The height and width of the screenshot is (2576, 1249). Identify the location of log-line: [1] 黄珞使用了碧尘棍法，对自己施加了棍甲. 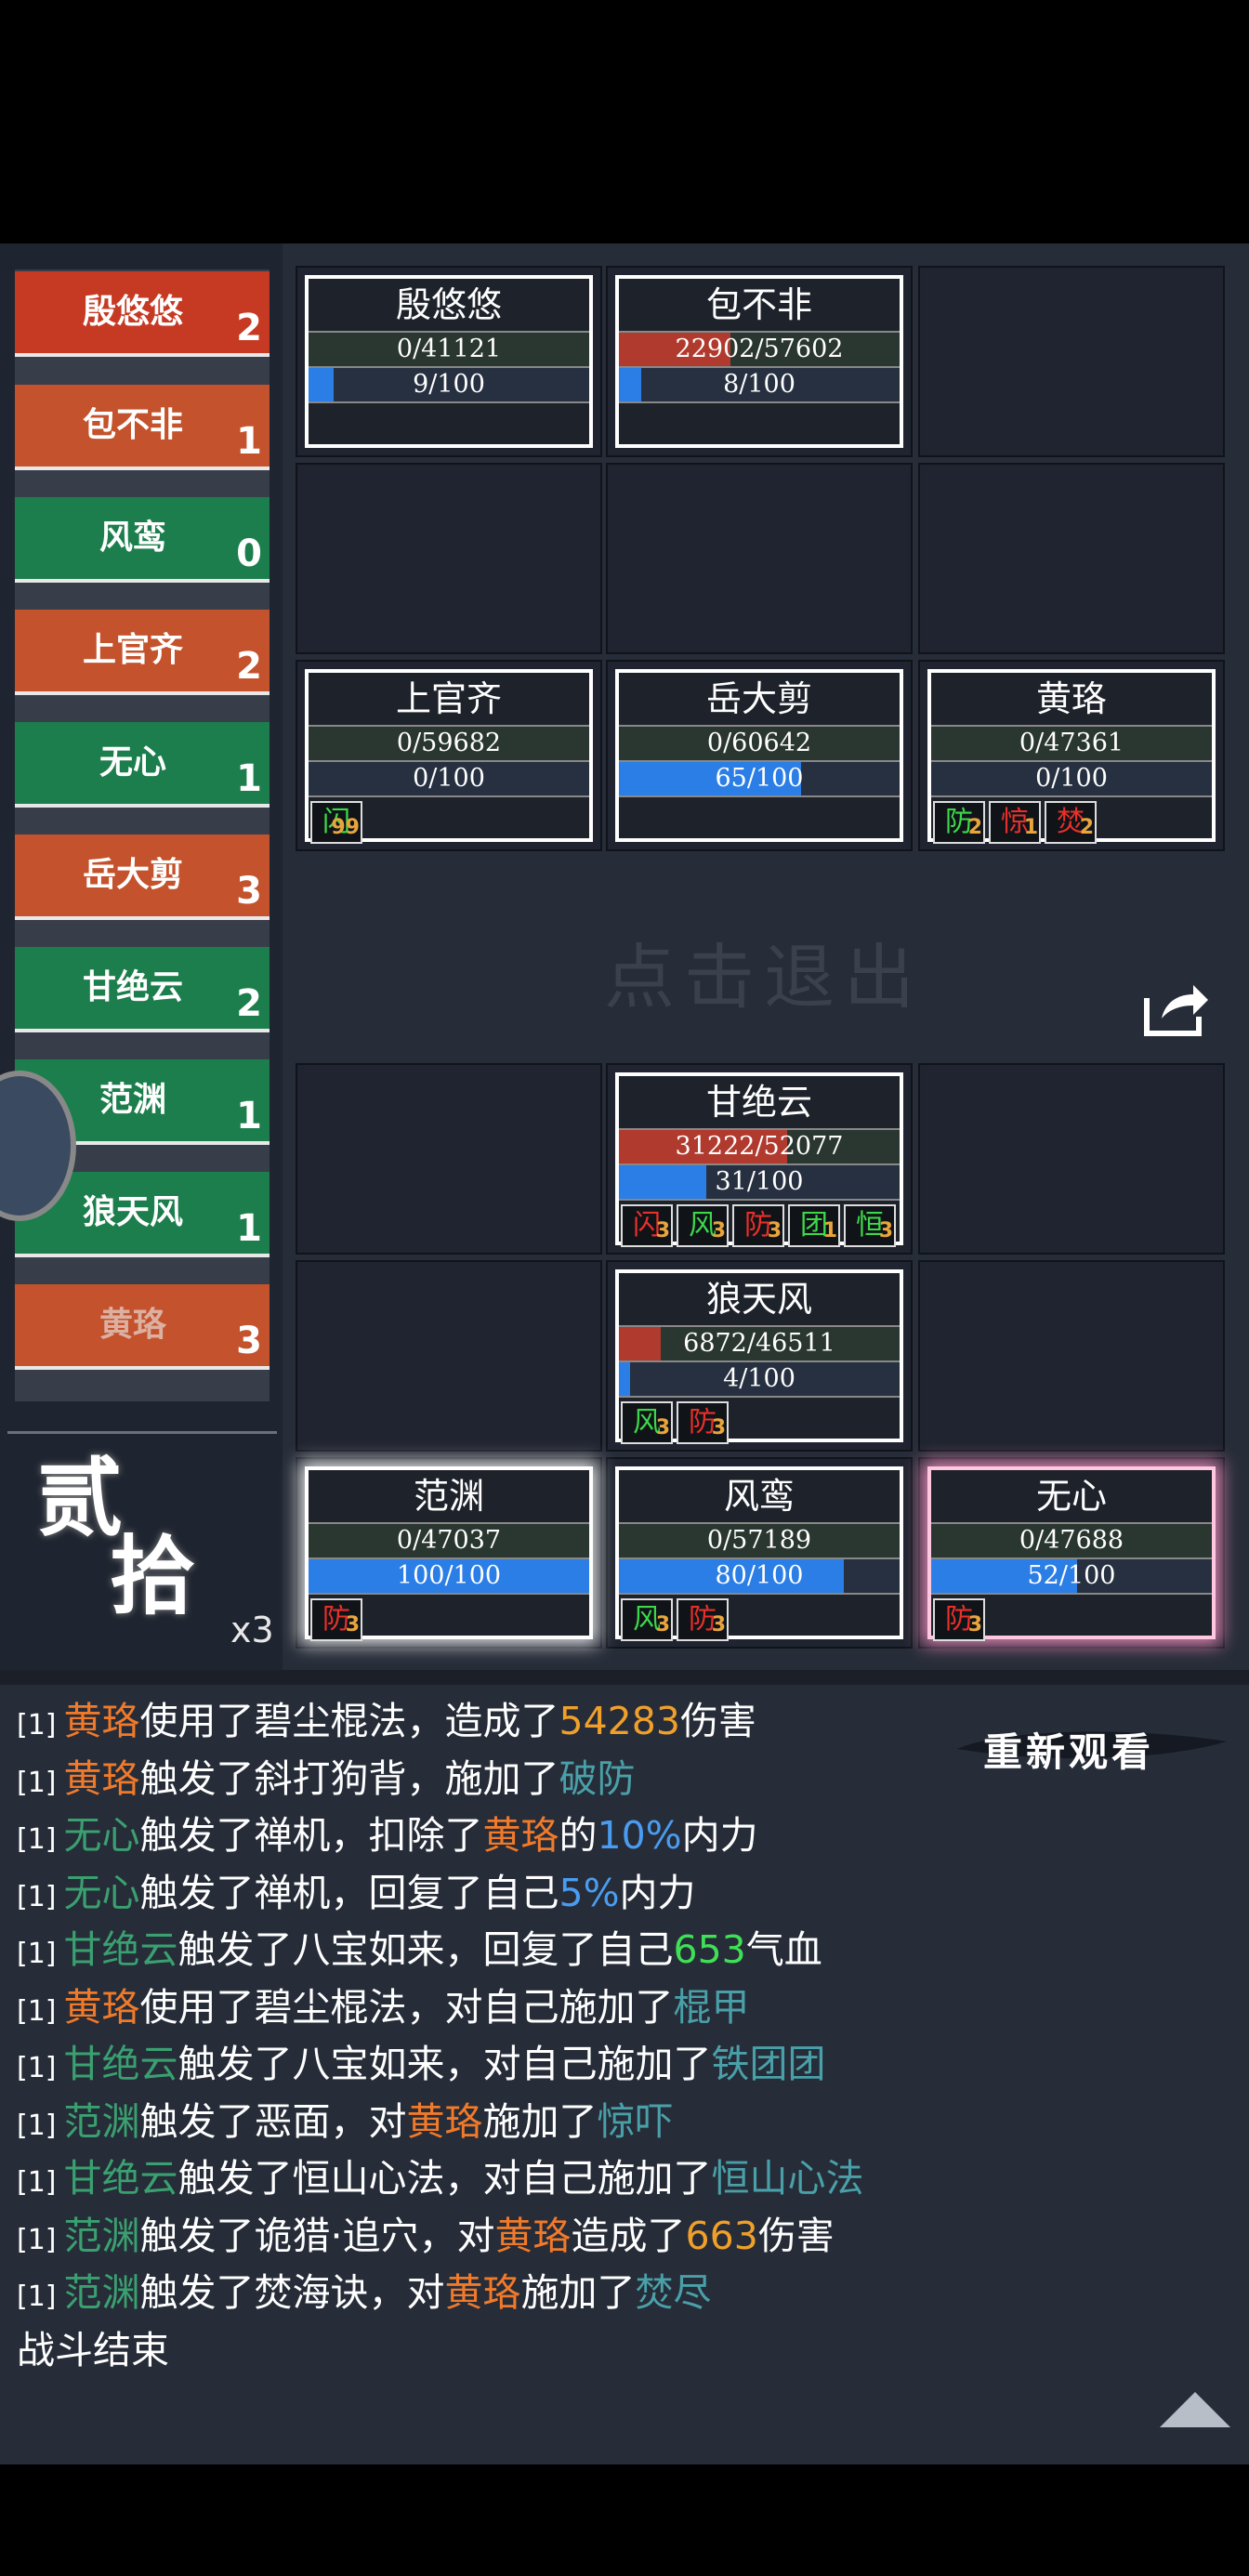
(621, 2008).